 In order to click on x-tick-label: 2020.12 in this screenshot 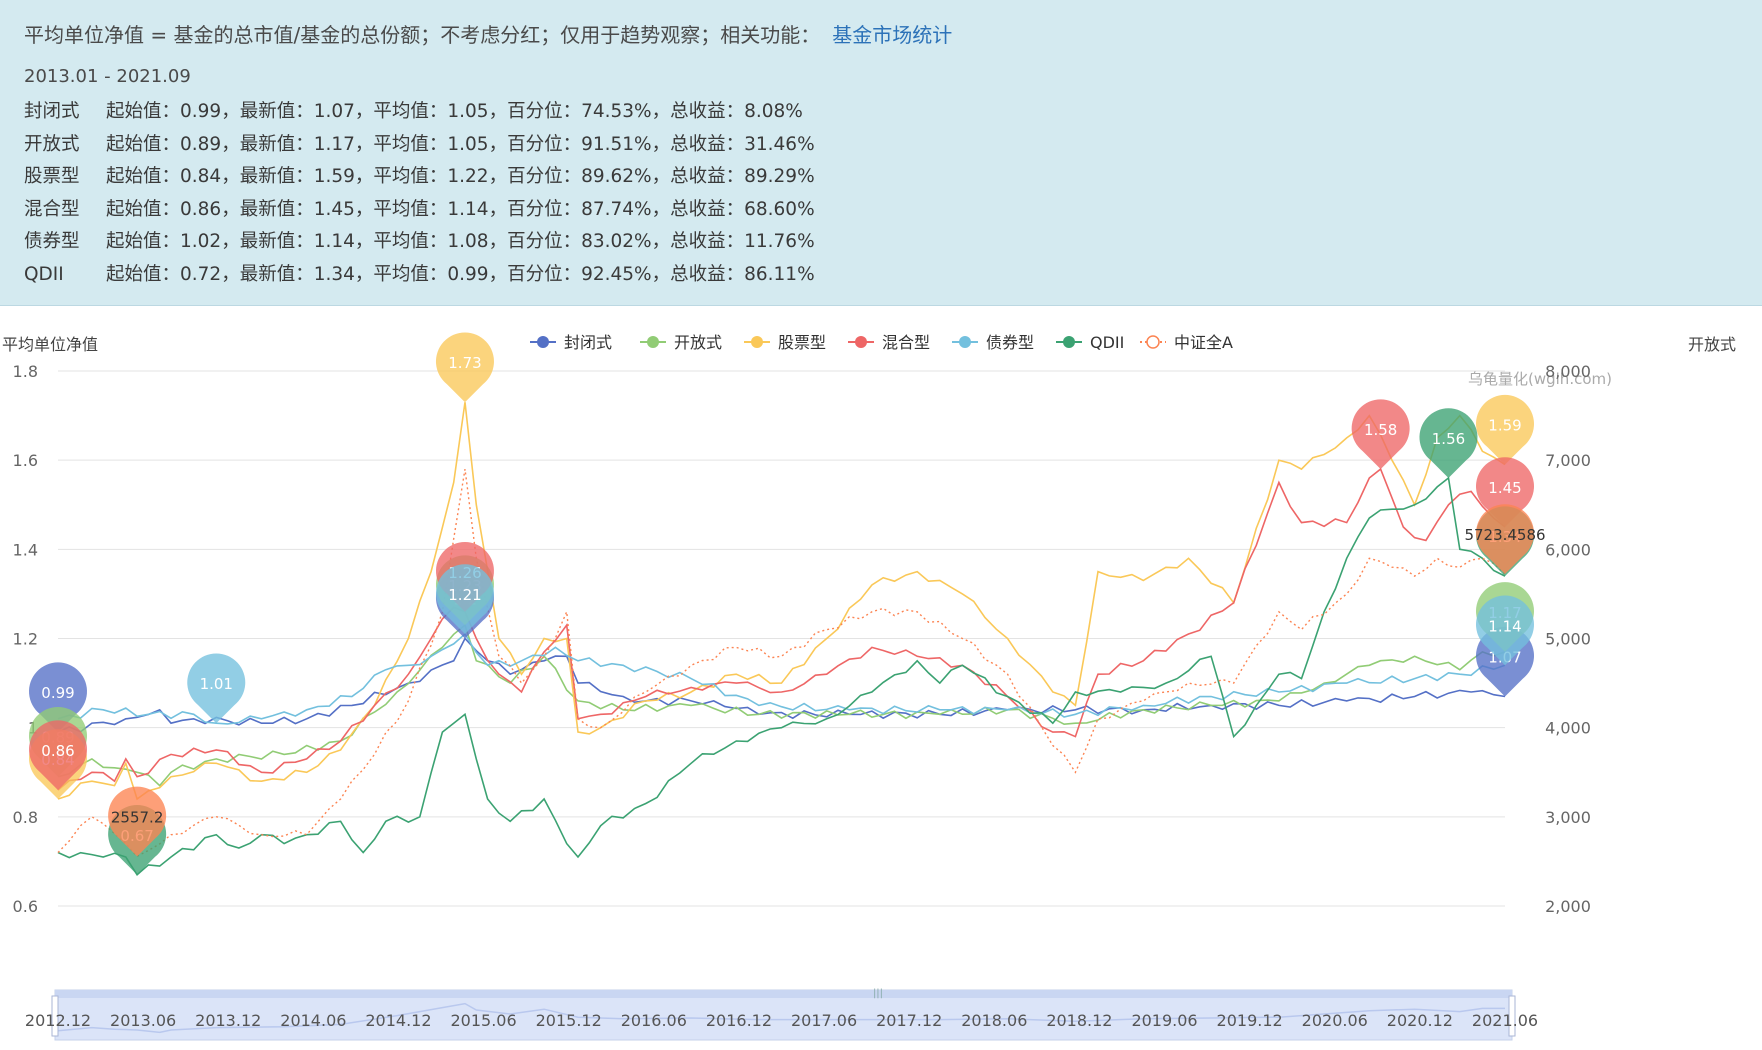, I will do `click(1420, 1020)`.